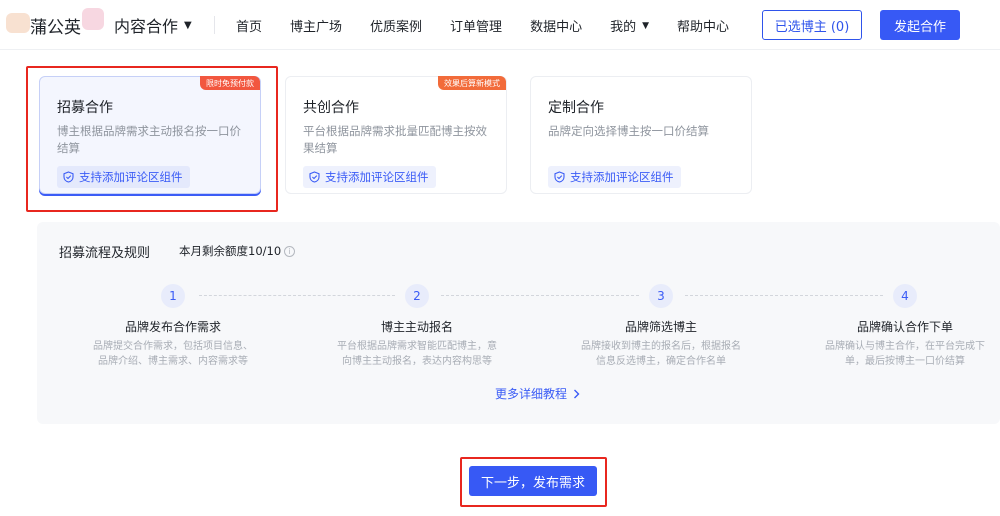  I want to click on logo-mark-icon, so click(93, 19).